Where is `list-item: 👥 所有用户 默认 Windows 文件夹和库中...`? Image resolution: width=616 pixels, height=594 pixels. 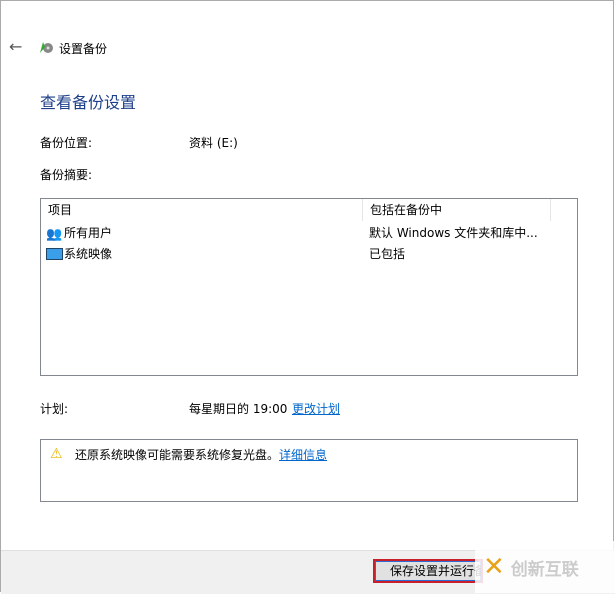
list-item: 👥 所有用户 默认 Windows 文件夹和库中... is located at coordinates (311, 233).